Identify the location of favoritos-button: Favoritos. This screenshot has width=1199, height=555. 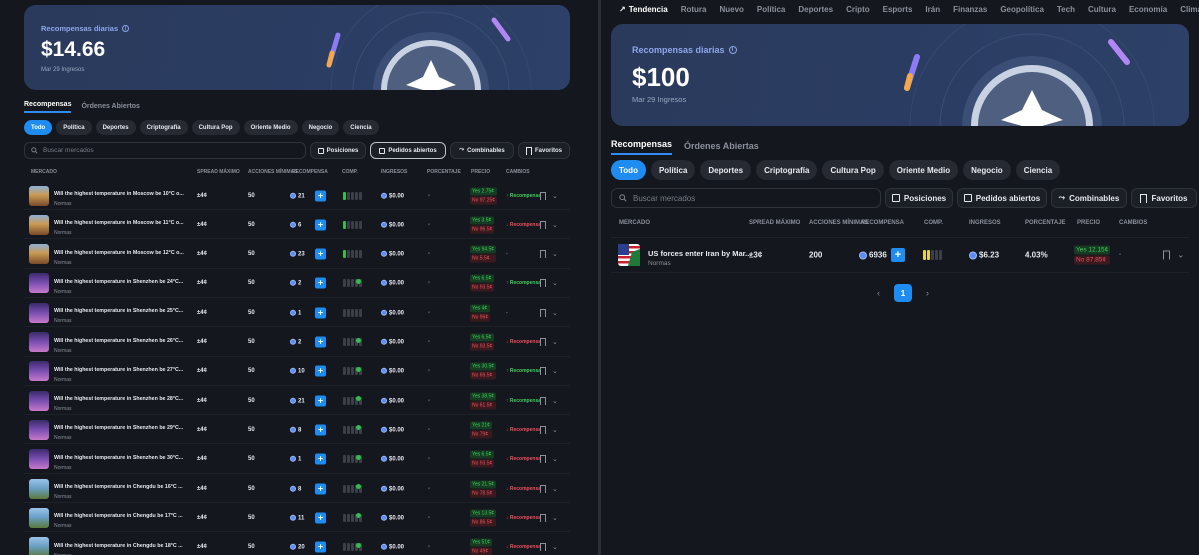
(544, 150).